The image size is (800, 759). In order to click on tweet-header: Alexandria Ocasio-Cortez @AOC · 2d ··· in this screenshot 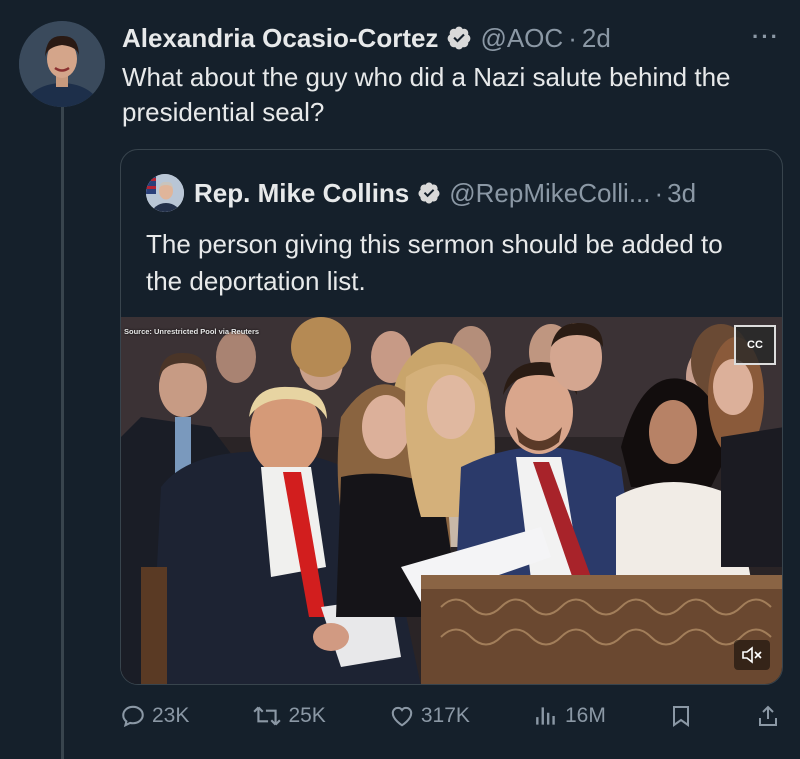, I will do `click(451, 38)`.